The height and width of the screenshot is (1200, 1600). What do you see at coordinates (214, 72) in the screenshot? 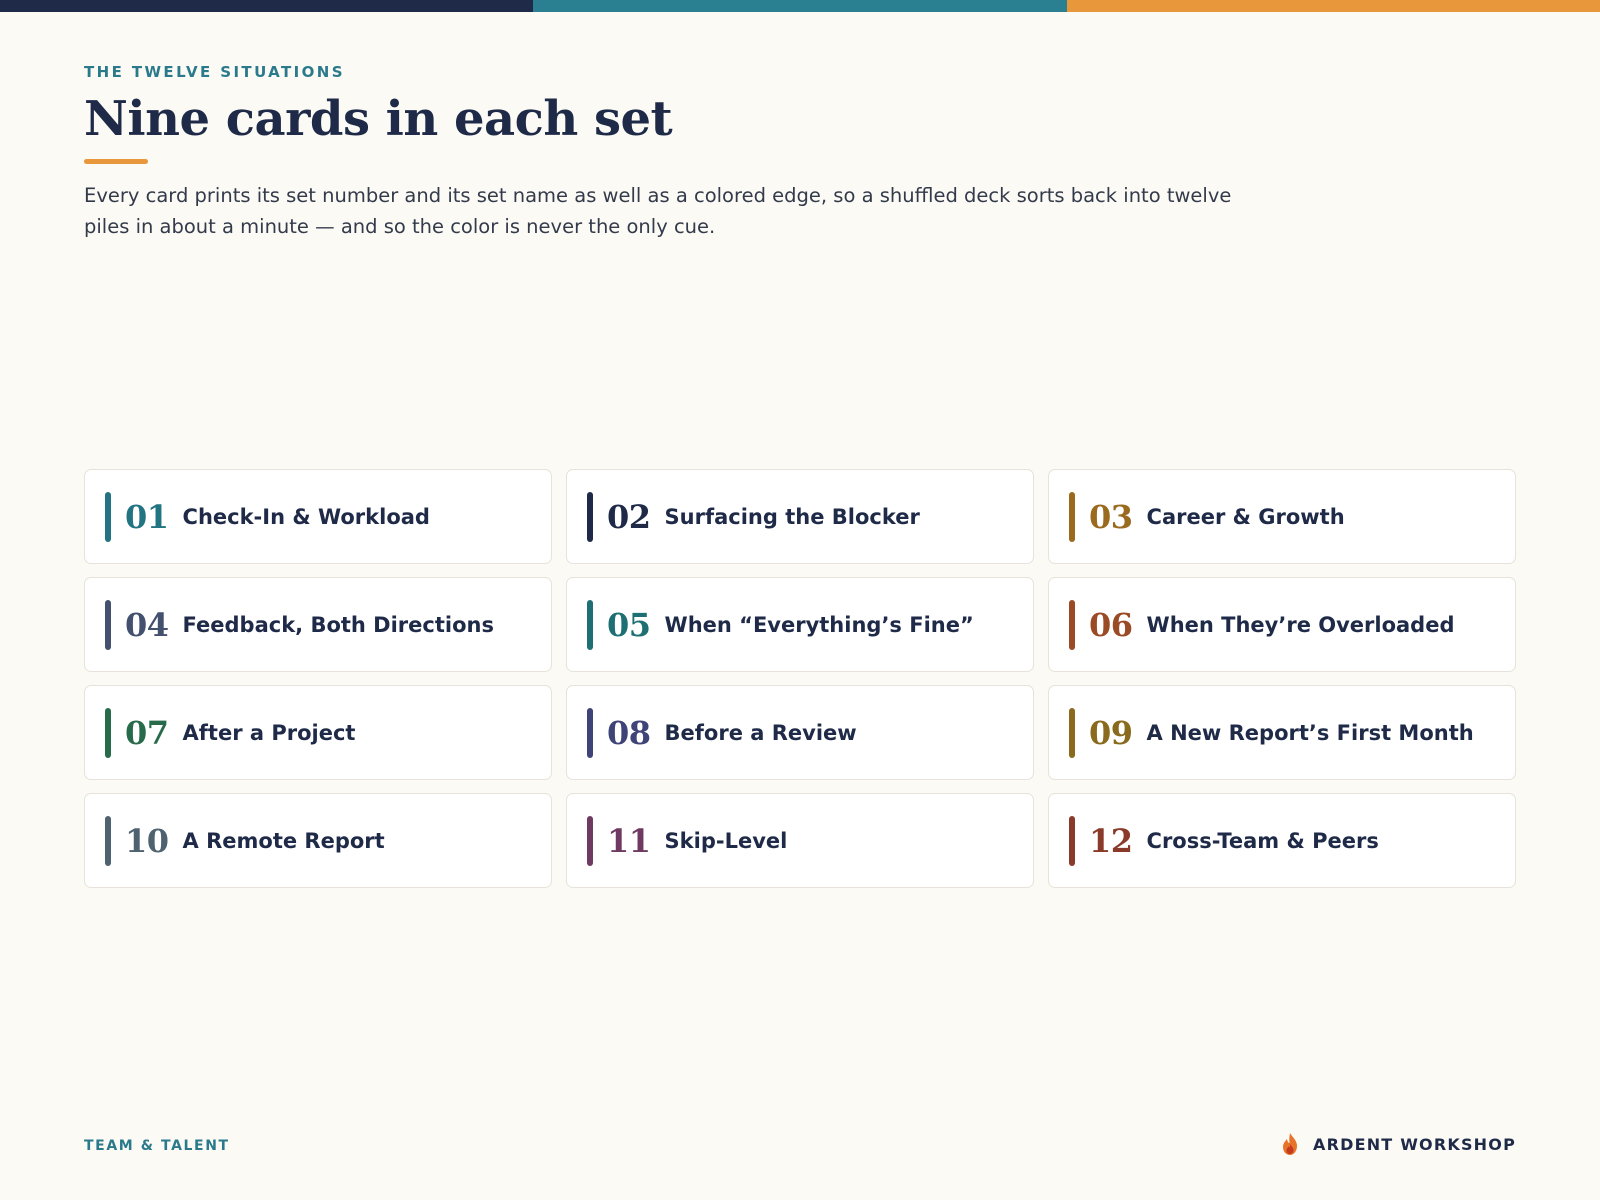
I see `section-eyebrow: THE TWELVE SITUATIONS` at bounding box center [214, 72].